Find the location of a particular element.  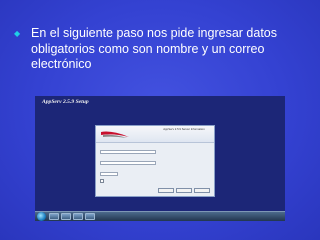

http-port-field is located at coordinates (109, 174).